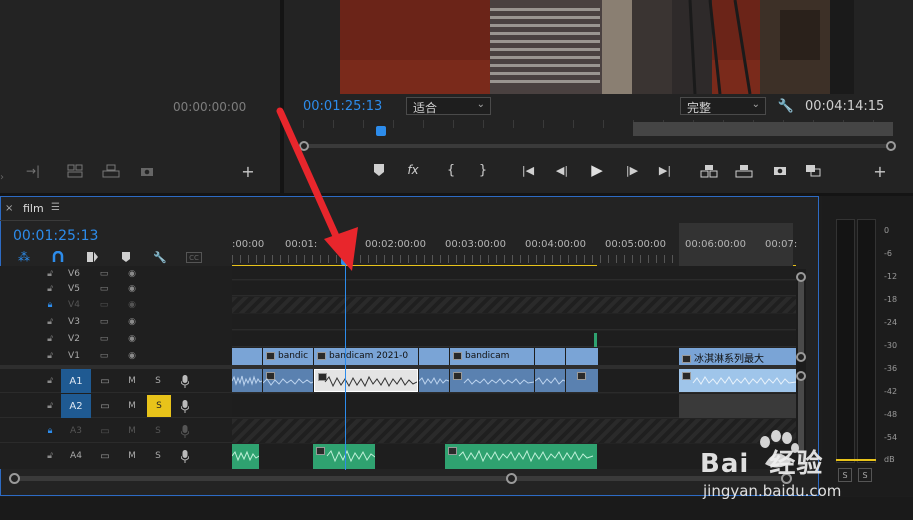 This screenshot has width=913, height=520. What do you see at coordinates (709, 171) in the screenshot?
I see `lift-icon` at bounding box center [709, 171].